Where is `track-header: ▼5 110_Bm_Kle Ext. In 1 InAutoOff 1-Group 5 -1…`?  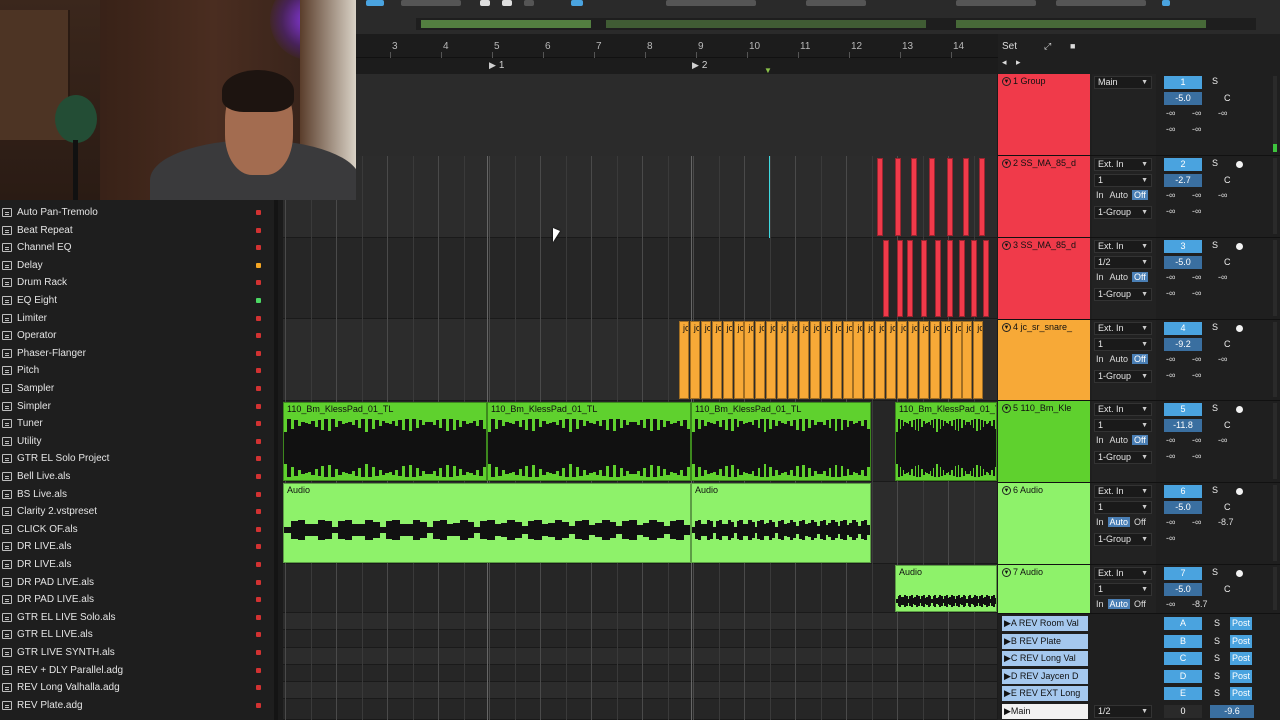 track-header: ▼5 110_Bm_Kle Ext. In 1 InAutoOff 1-Group 5 -1… is located at coordinates (1139, 442).